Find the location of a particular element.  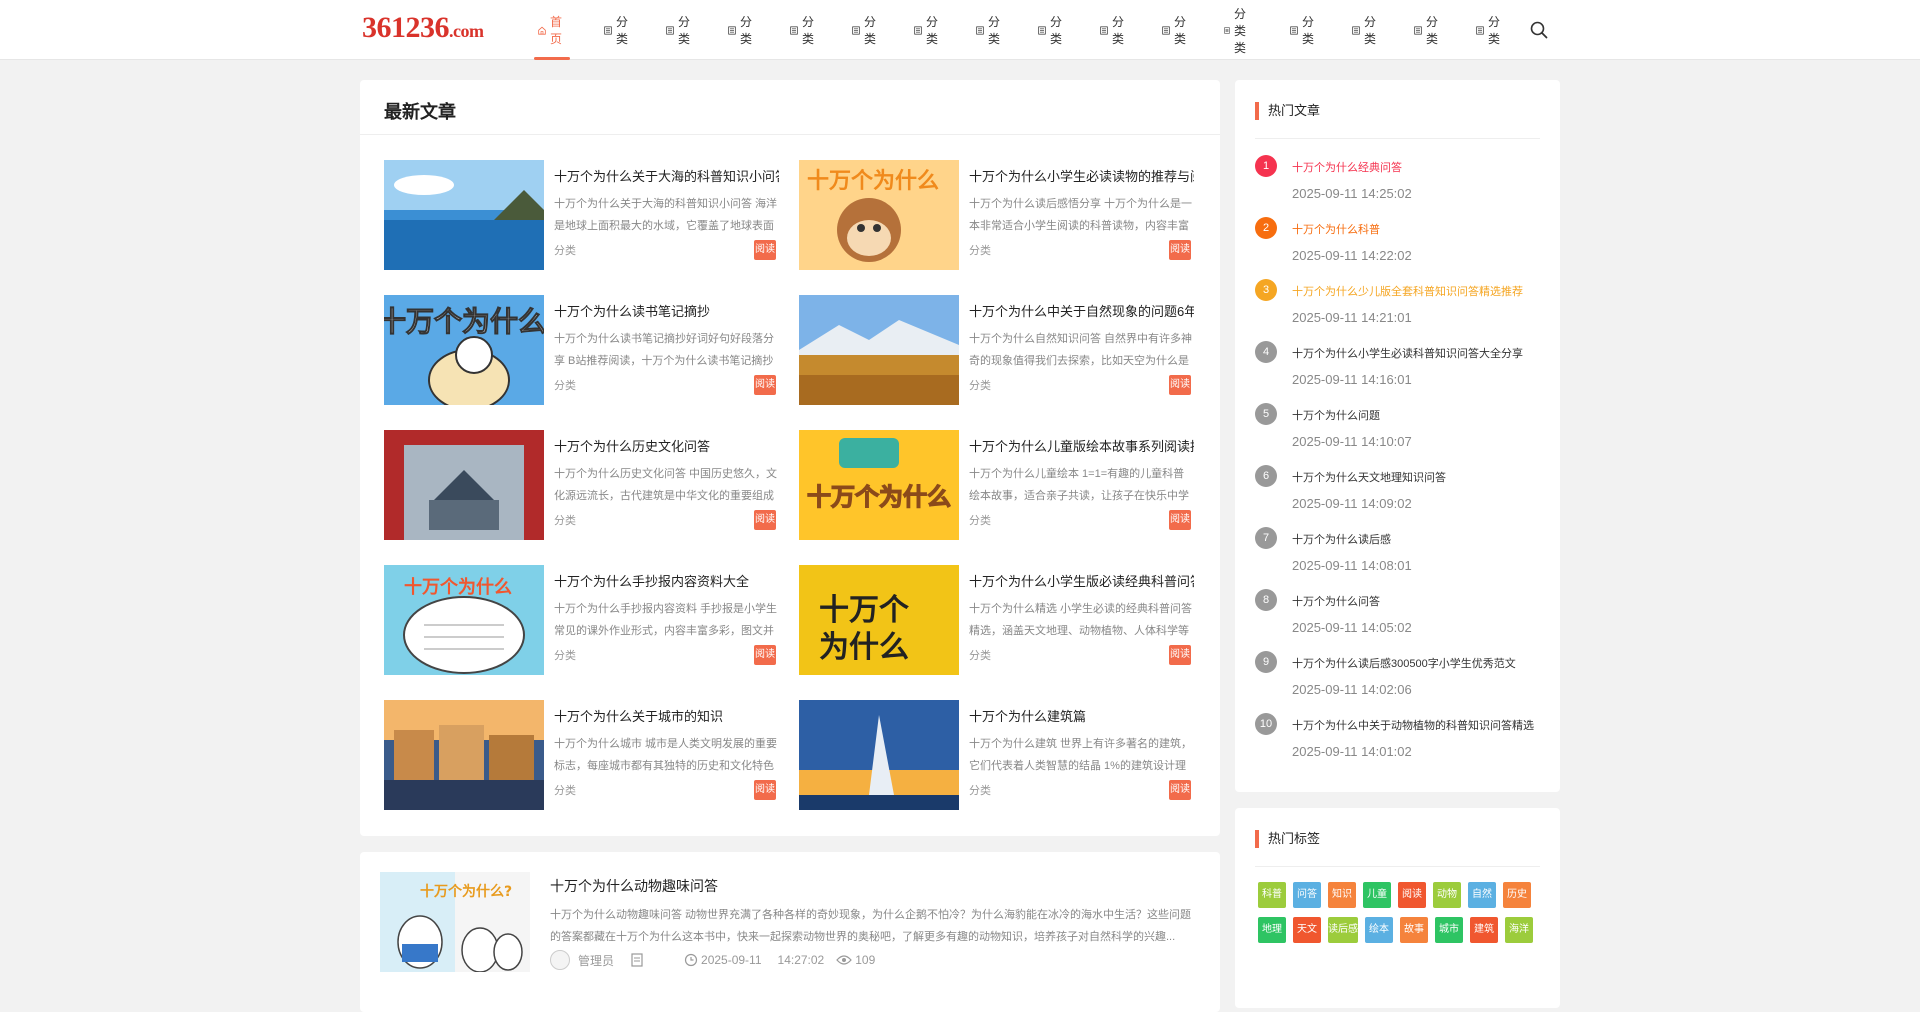

hot-article-title: 十万个为什么中关于动物植物的科普知识问答精选 is located at coordinates (1413, 725).